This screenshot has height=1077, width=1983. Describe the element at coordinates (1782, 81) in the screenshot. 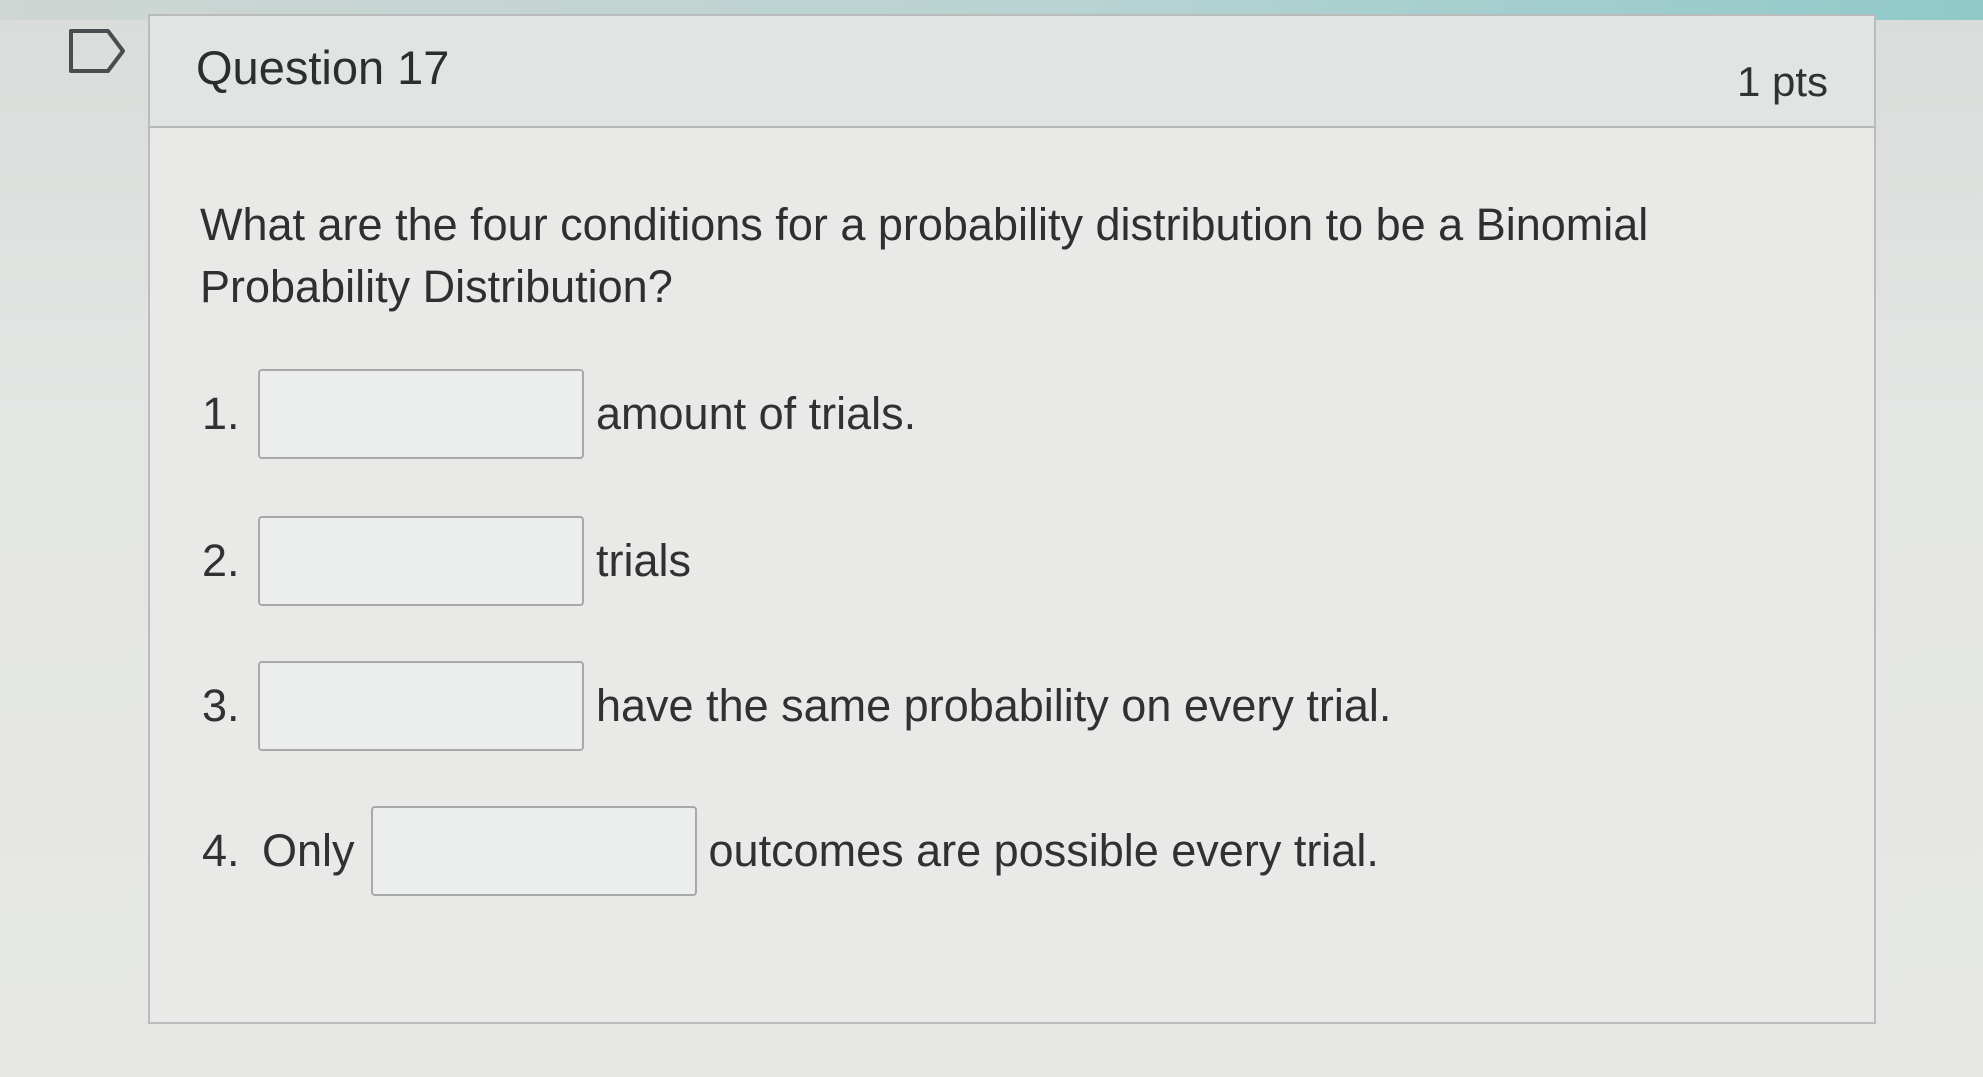

I see `question-points: 1 pts` at that location.